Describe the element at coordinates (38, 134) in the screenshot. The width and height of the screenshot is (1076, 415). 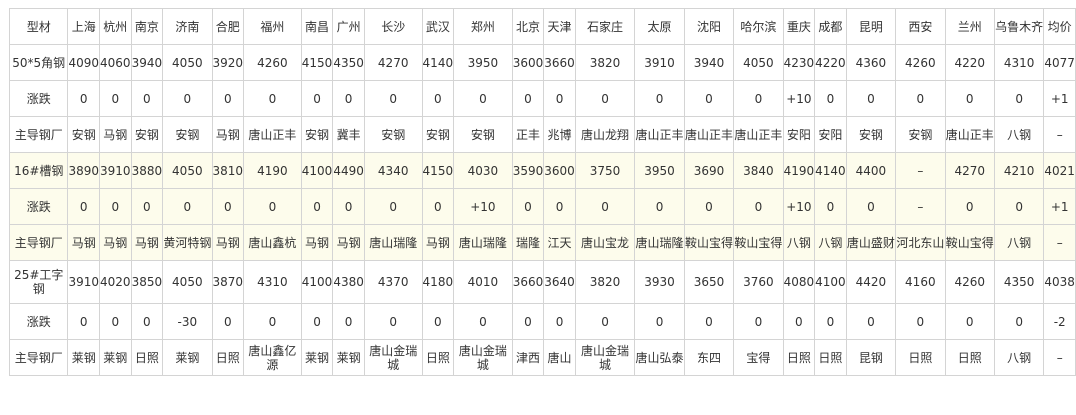
I see `row-label: 主导钢厂` at that location.